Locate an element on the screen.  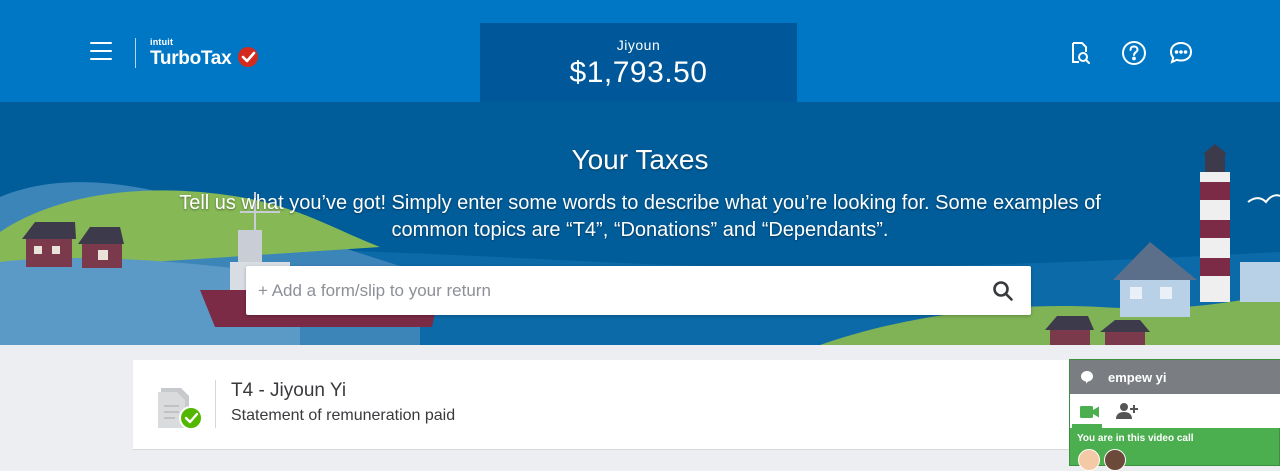
hangout-toolbar is located at coordinates (1175, 411).